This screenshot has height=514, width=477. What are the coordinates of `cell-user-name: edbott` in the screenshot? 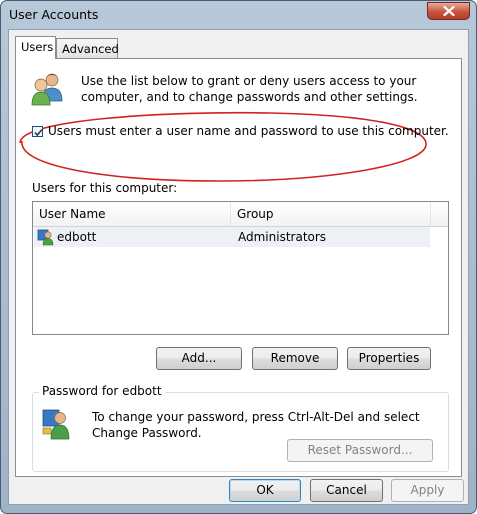 It's located at (77, 237).